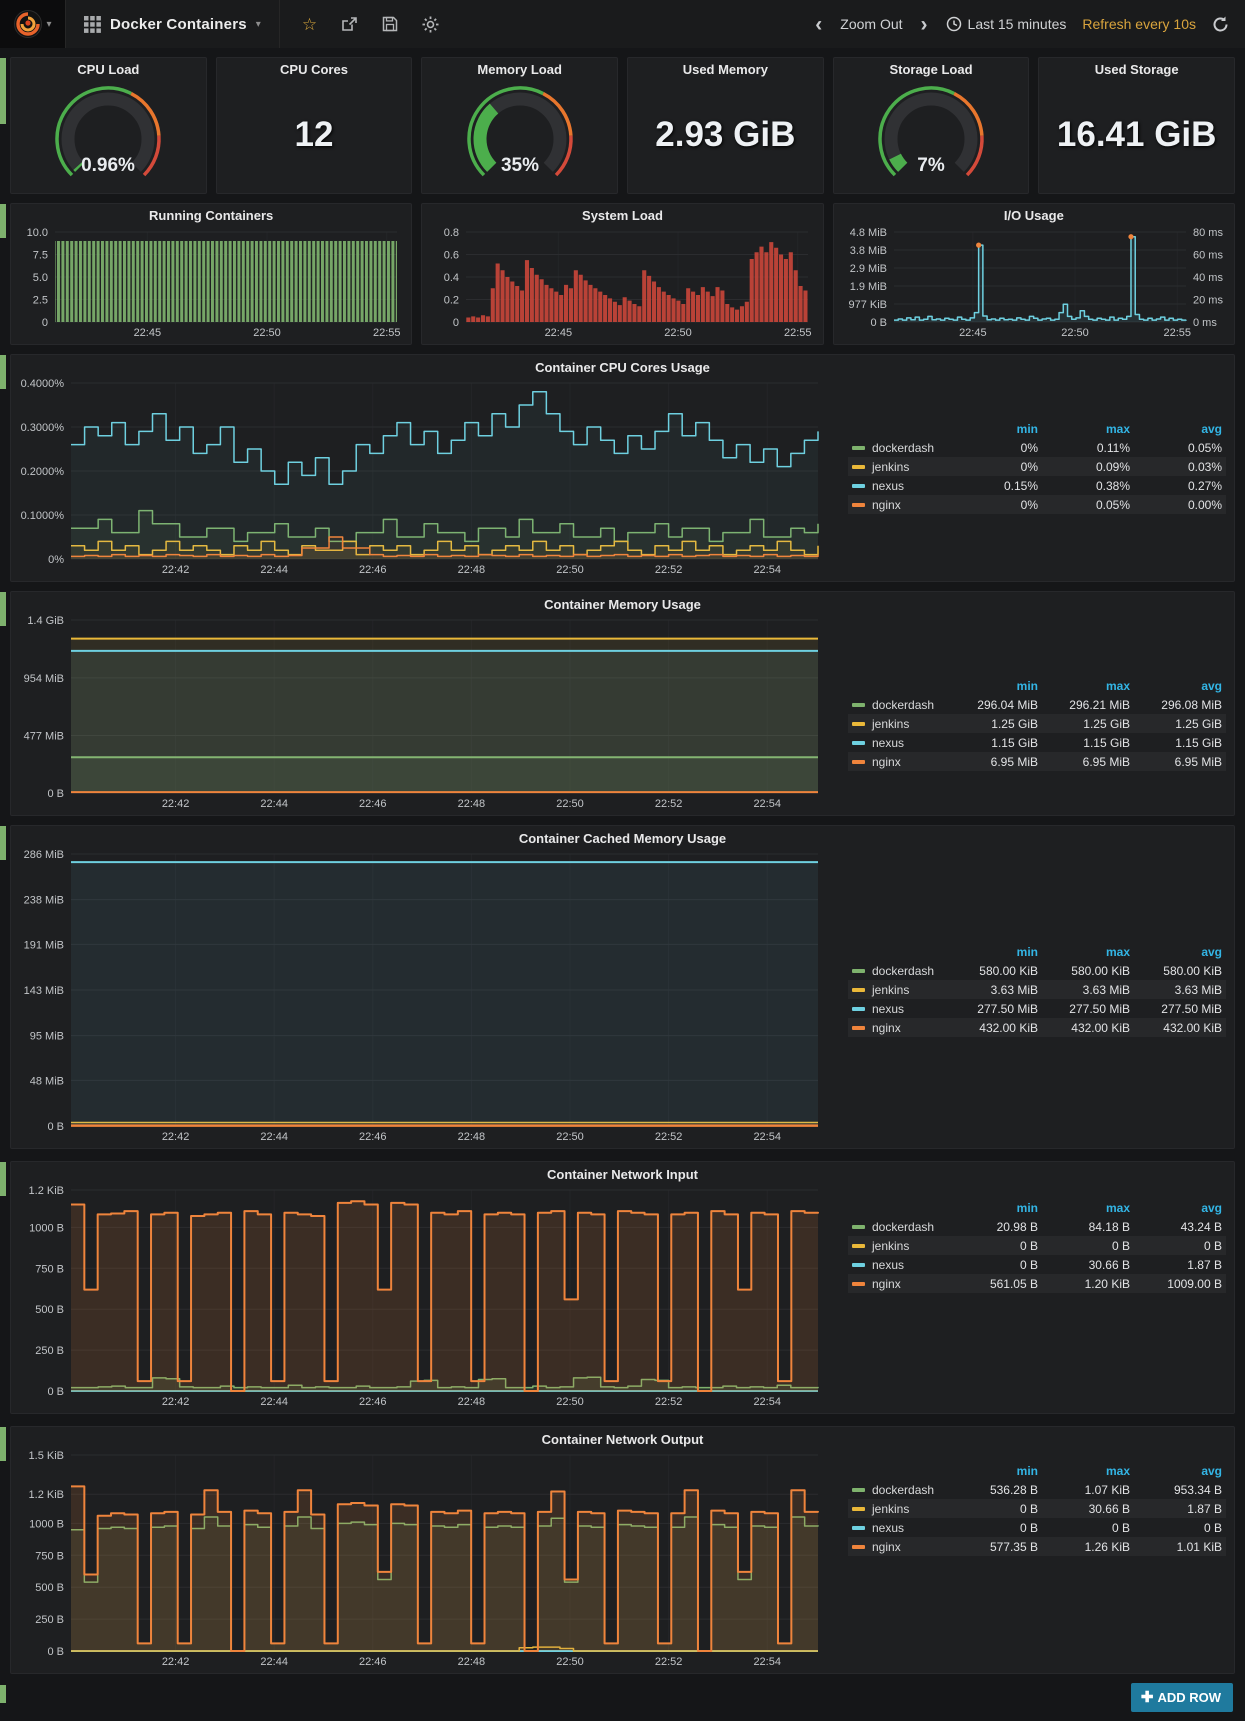 This screenshot has height=1721, width=1245. What do you see at coordinates (1037, 504) in the screenshot?
I see `legend-row-nginx: nginx 0% 0.05% 0.00%` at bounding box center [1037, 504].